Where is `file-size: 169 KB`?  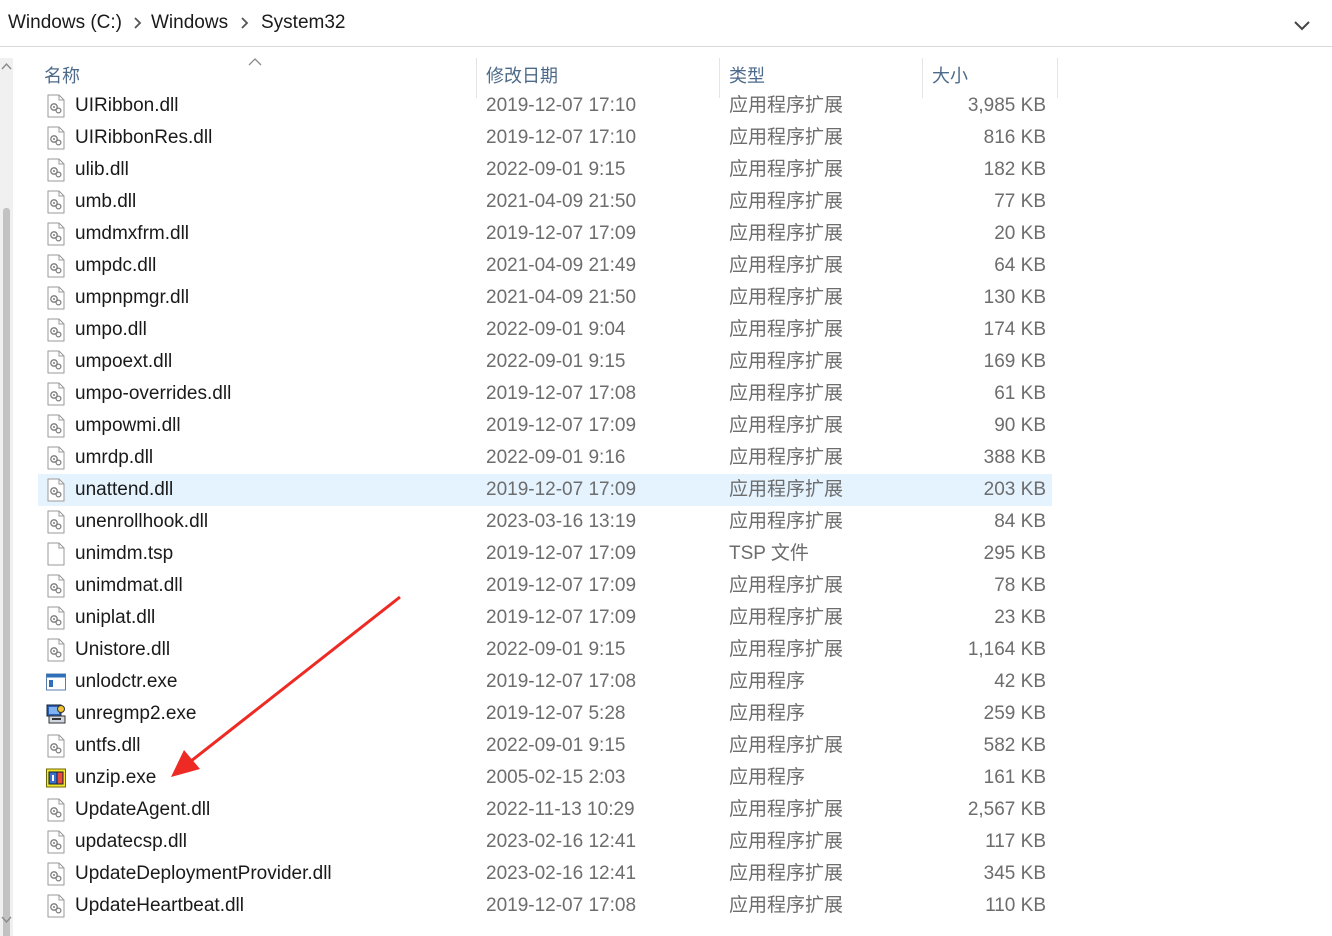
file-size: 169 KB is located at coordinates (1014, 361).